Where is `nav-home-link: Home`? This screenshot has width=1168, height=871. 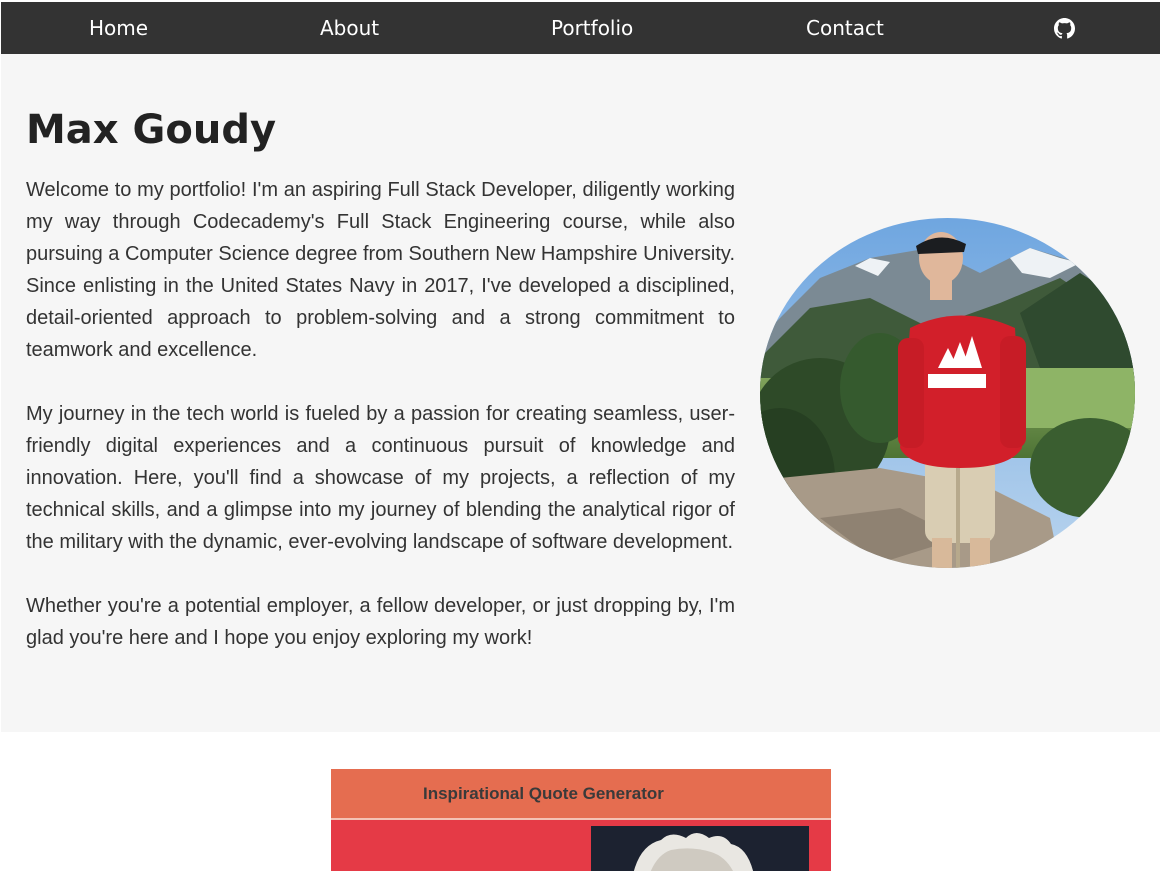
nav-home-link: Home is located at coordinates (118, 28).